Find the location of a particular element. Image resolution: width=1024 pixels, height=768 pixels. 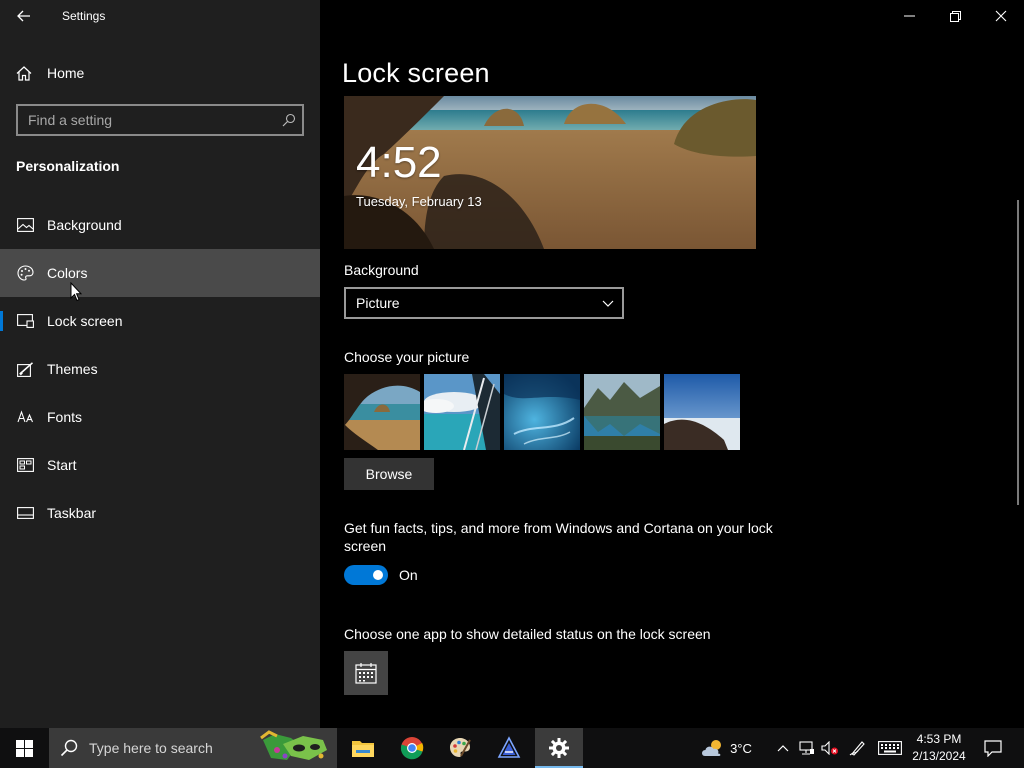

picture-icon is located at coordinates (25, 225).